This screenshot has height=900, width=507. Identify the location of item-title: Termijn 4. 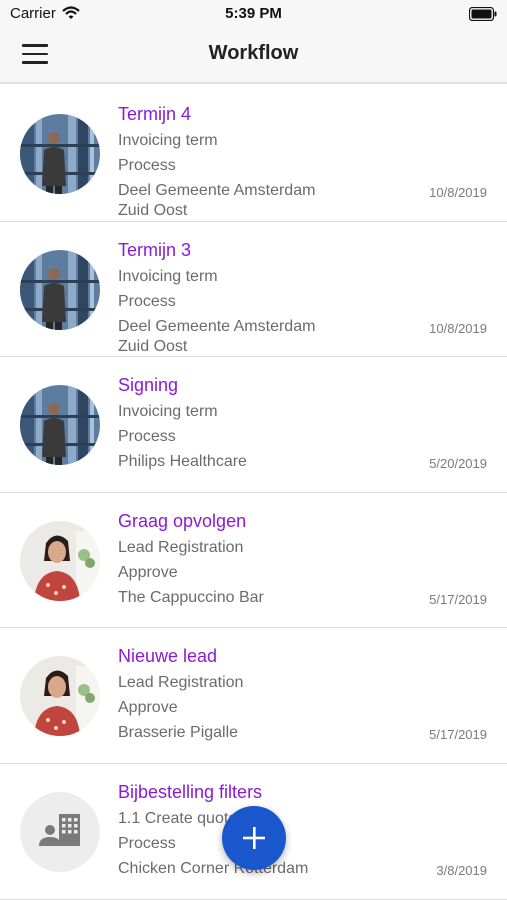
(155, 114).